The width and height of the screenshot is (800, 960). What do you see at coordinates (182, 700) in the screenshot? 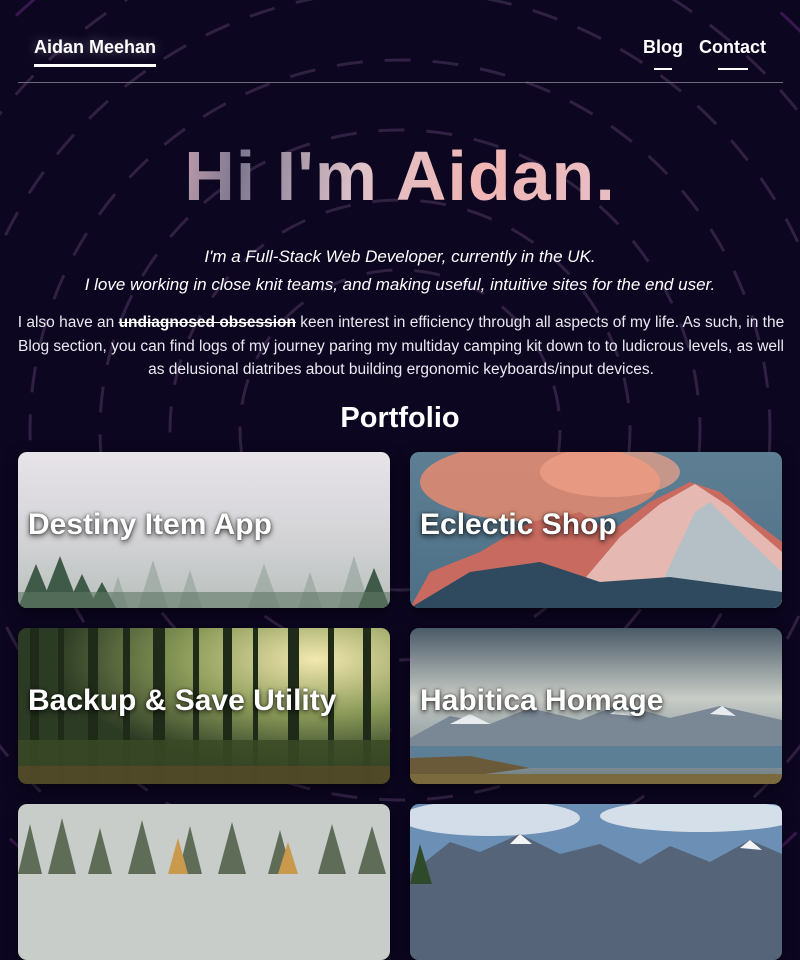
I see `project-title: Backup & Save Utility` at bounding box center [182, 700].